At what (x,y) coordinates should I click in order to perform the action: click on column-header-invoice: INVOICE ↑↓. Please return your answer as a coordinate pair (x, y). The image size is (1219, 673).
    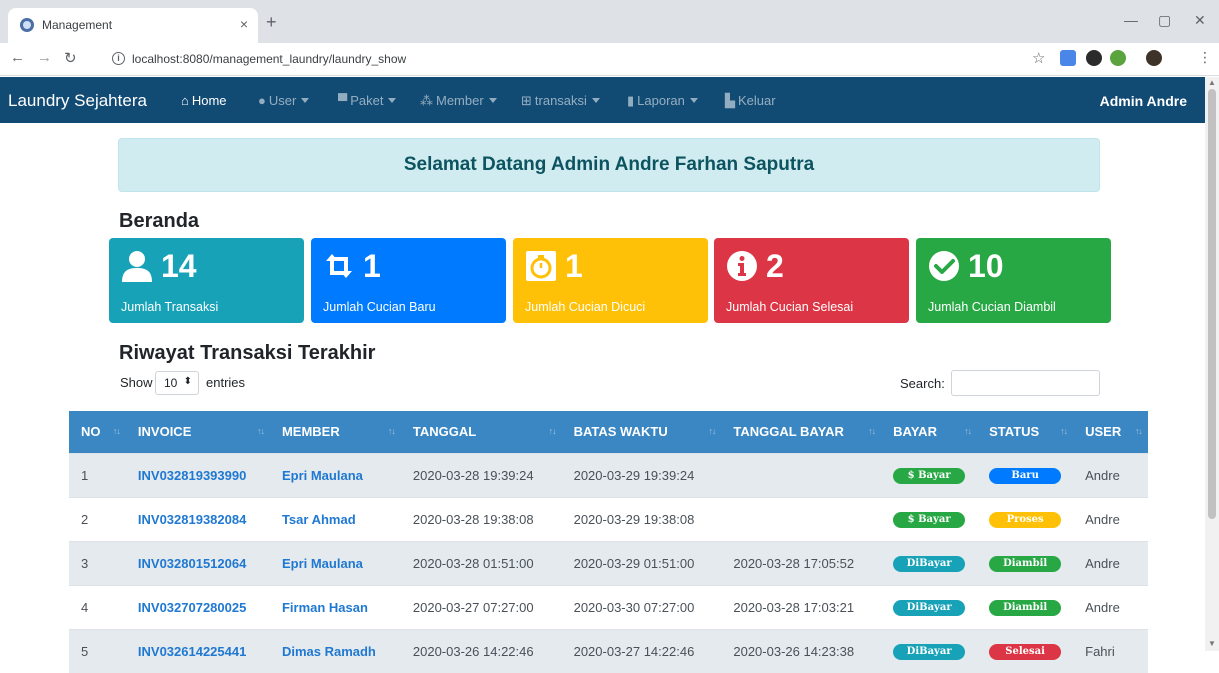
    Looking at the image, I should click on (197, 432).